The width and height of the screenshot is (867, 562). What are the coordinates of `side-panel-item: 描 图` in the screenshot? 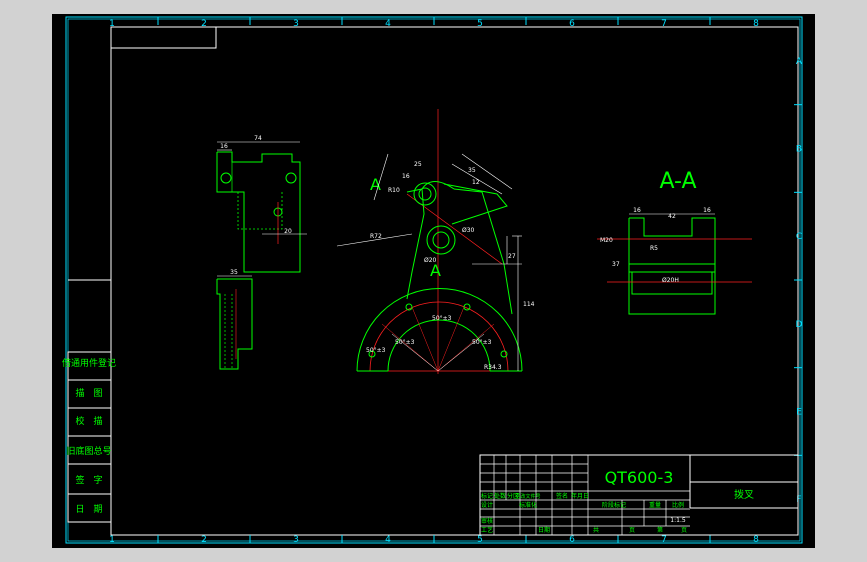 It's located at (88, 393).